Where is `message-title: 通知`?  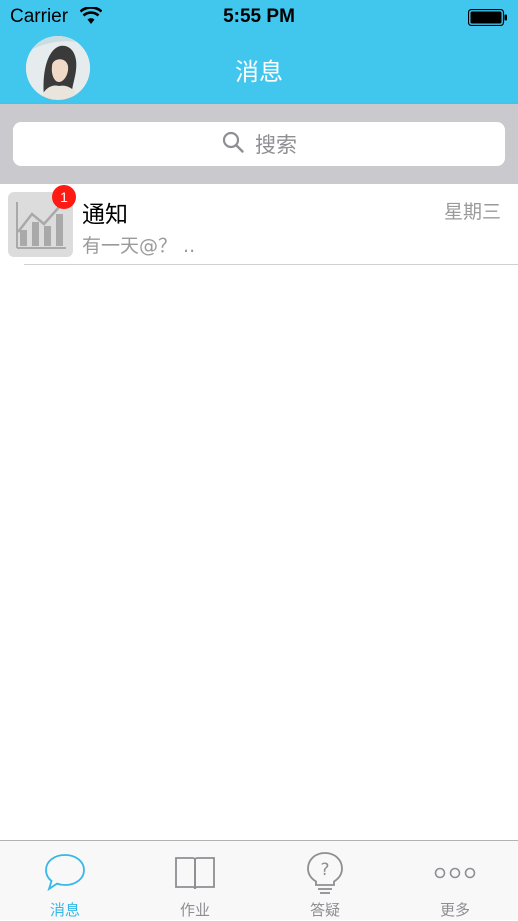
message-title: 通知 is located at coordinates (105, 215).